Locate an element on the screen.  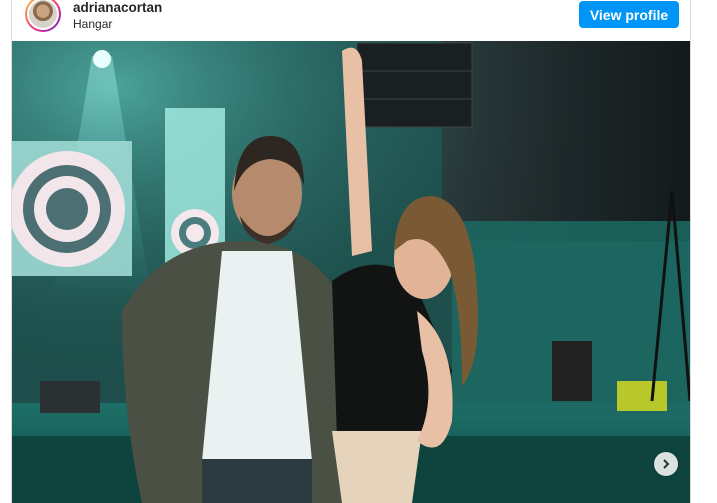
location-label: Hangar is located at coordinates (93, 24).